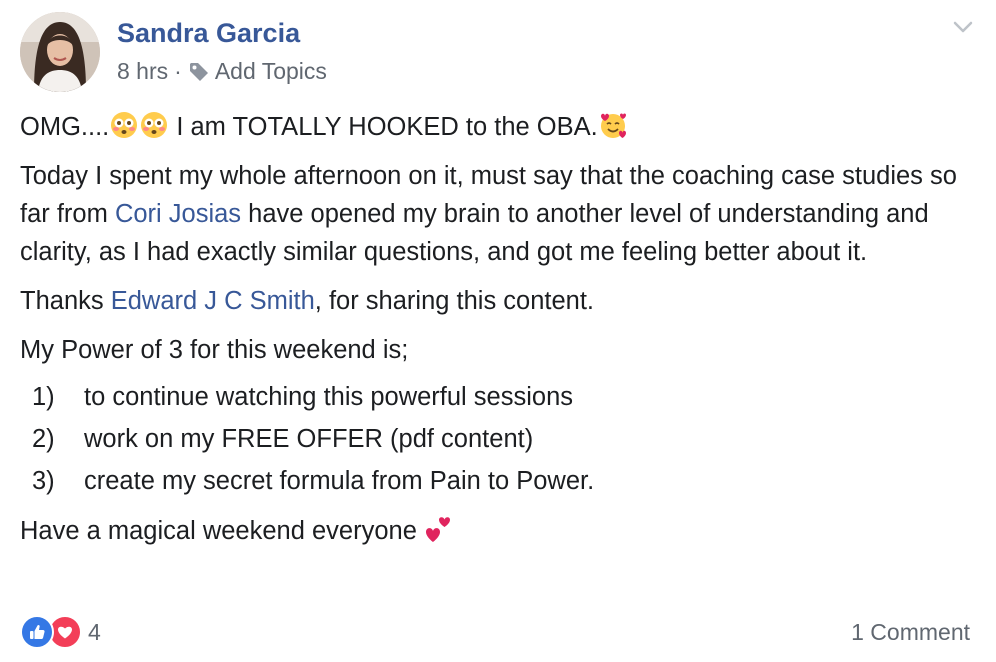 This screenshot has width=996, height=662. Describe the element at coordinates (963, 27) in the screenshot. I see `chevron-down-icon` at that location.